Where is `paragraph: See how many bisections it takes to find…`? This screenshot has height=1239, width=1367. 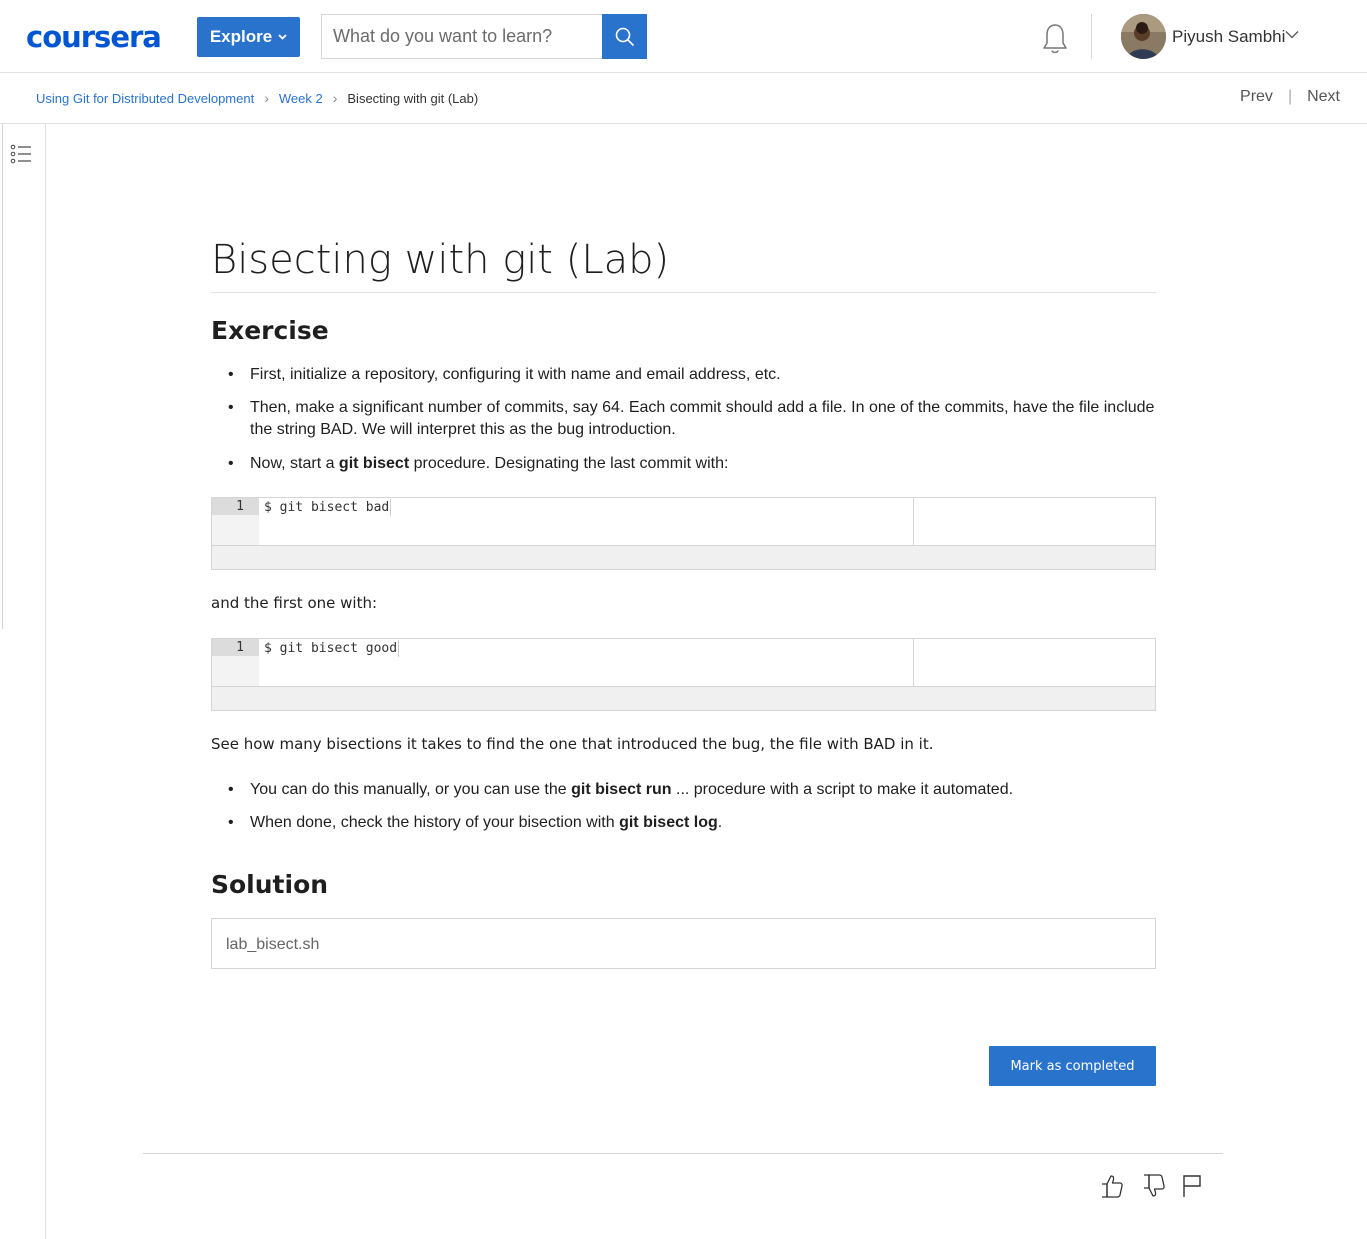
paragraph: See how many bisections it takes to find… is located at coordinates (572, 744).